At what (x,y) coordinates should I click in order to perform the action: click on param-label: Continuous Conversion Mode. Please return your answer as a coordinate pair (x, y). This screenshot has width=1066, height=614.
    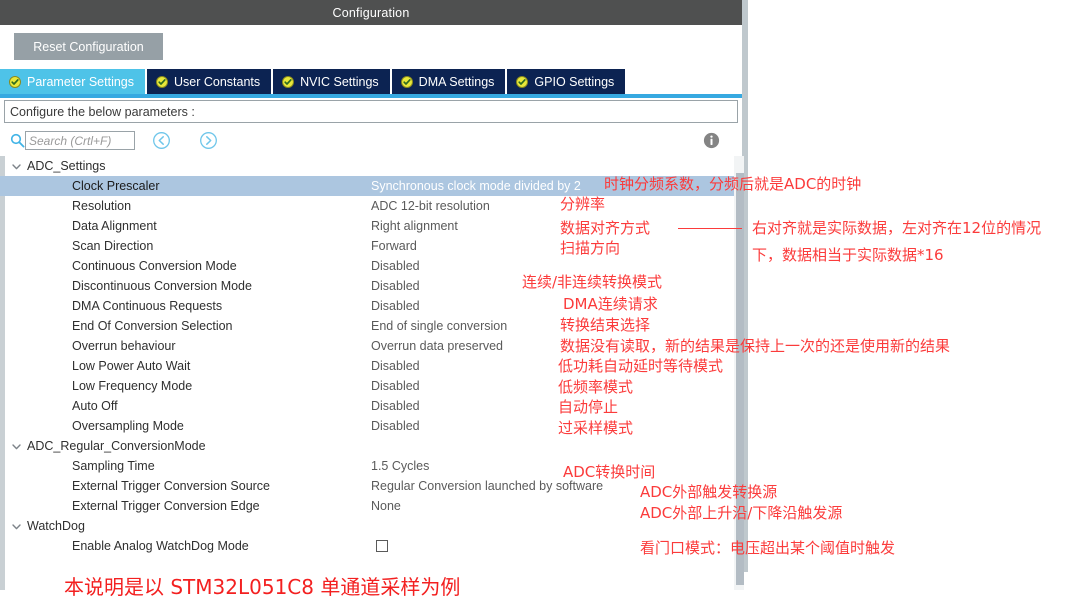
    Looking at the image, I should click on (154, 266).